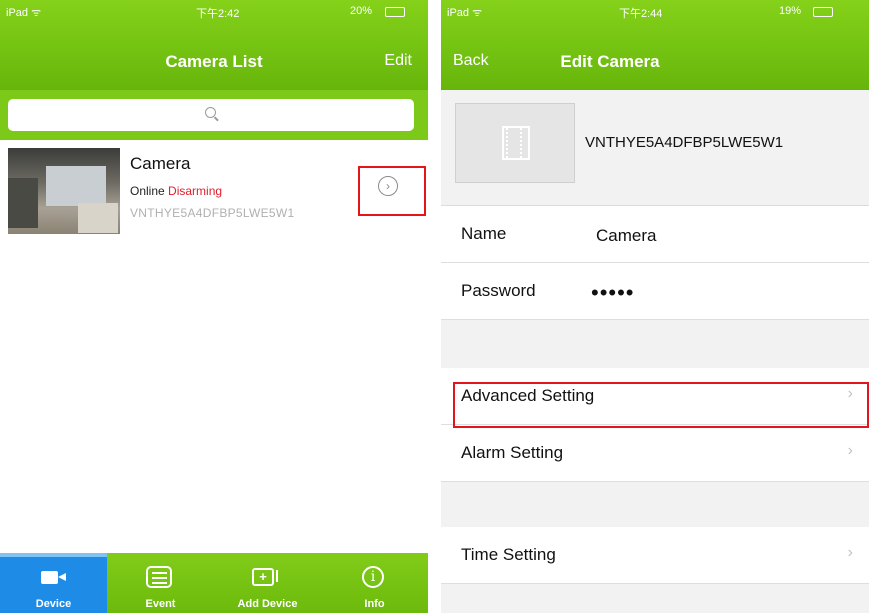 The height and width of the screenshot is (613, 869). I want to click on password-field: •••••, so click(613, 293).